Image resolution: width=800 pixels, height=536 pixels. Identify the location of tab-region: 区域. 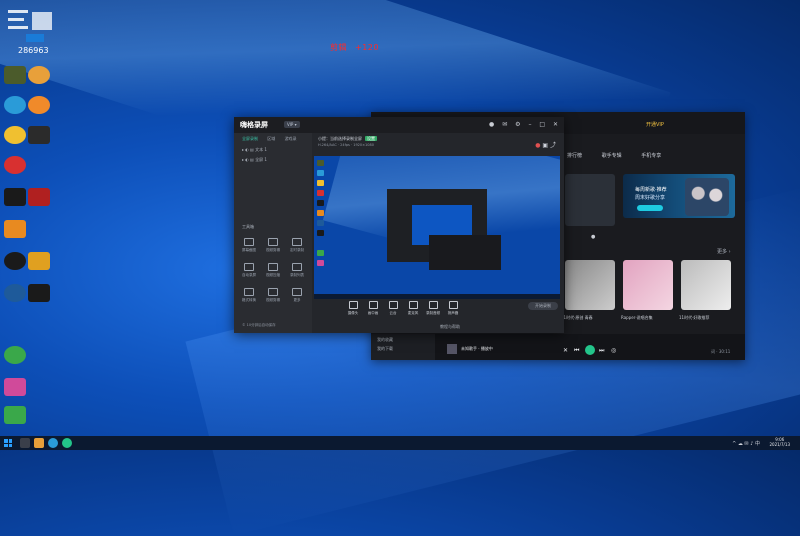
(271, 138).